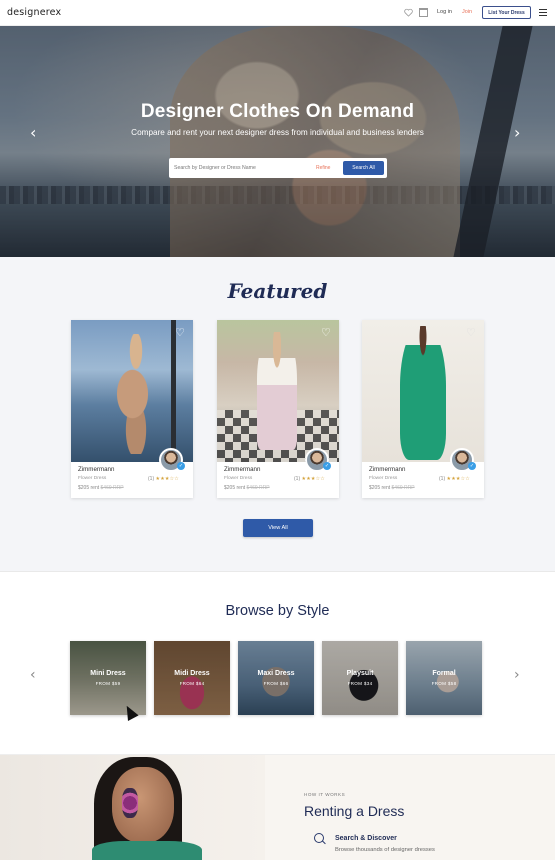  I want to click on style-from-price: FROM $58, so click(444, 683).